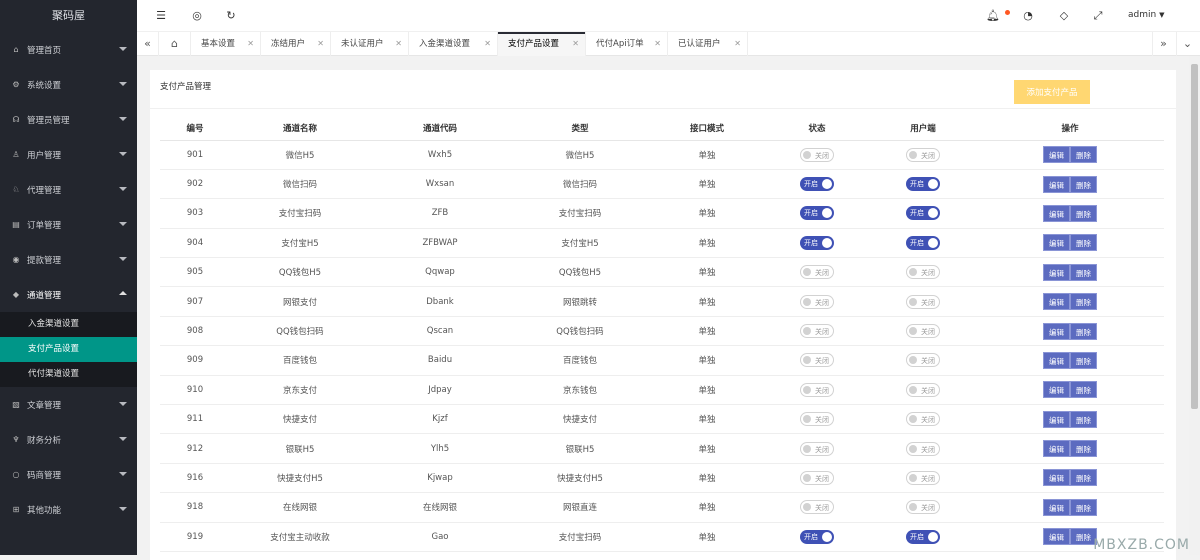 The image size is (1200, 560). What do you see at coordinates (68, 374) in the screenshot?
I see `submenu-item: 代付渠道设置` at bounding box center [68, 374].